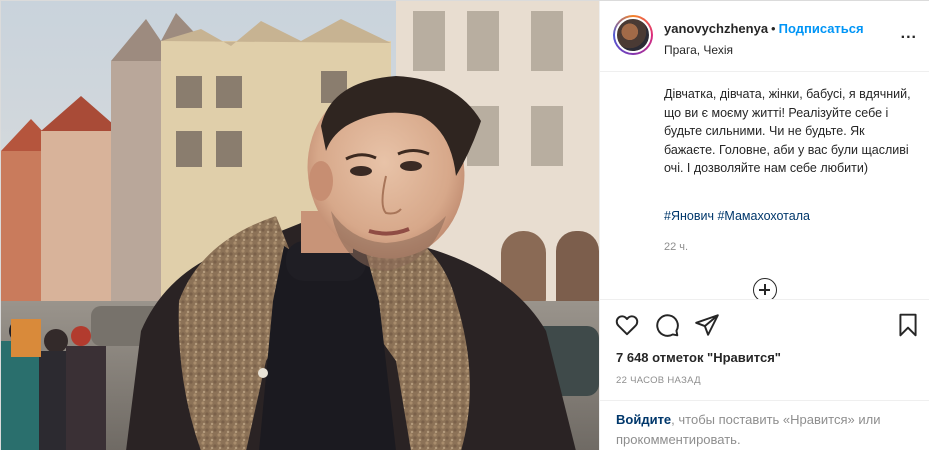  Describe the element at coordinates (667, 325) in the screenshot. I see `comment-icon` at that location.